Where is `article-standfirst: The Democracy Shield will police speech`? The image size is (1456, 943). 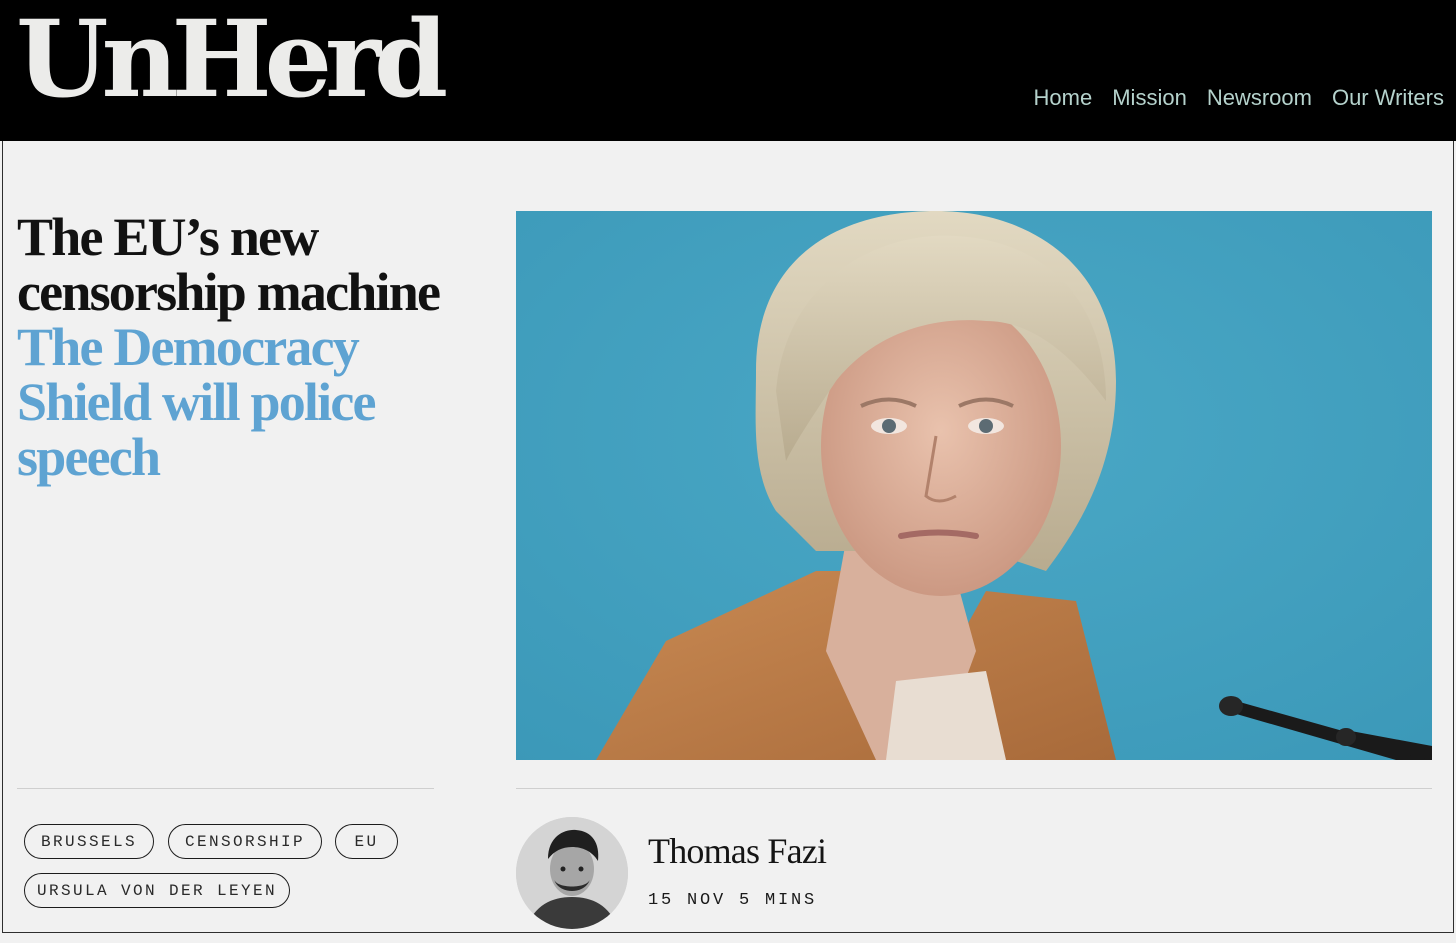
article-standfirst: The Democracy Shield will police speech is located at coordinates (196, 402).